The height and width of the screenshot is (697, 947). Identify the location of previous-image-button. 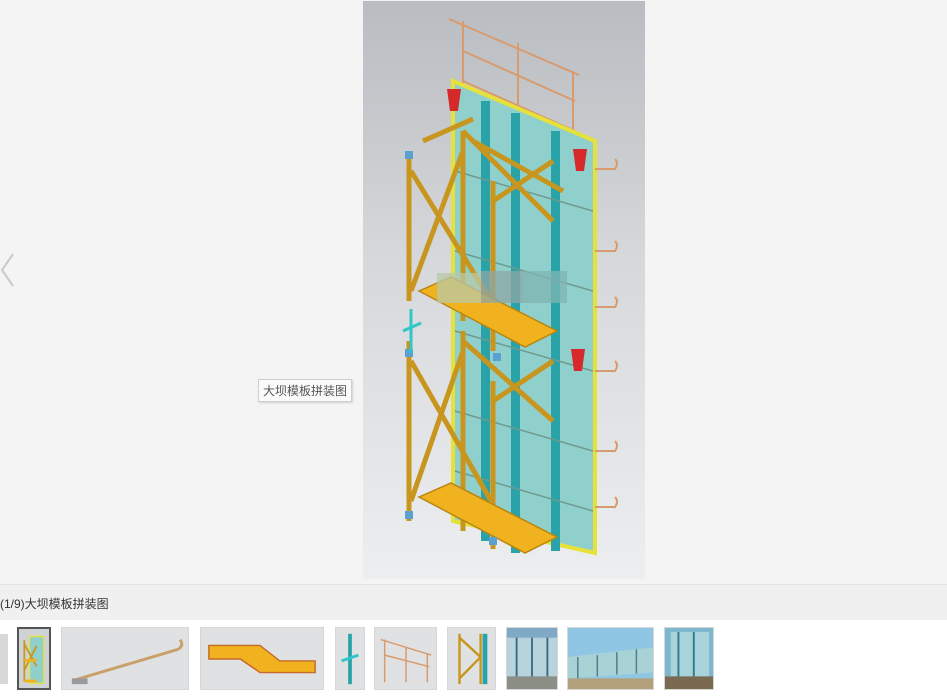
(9, 270).